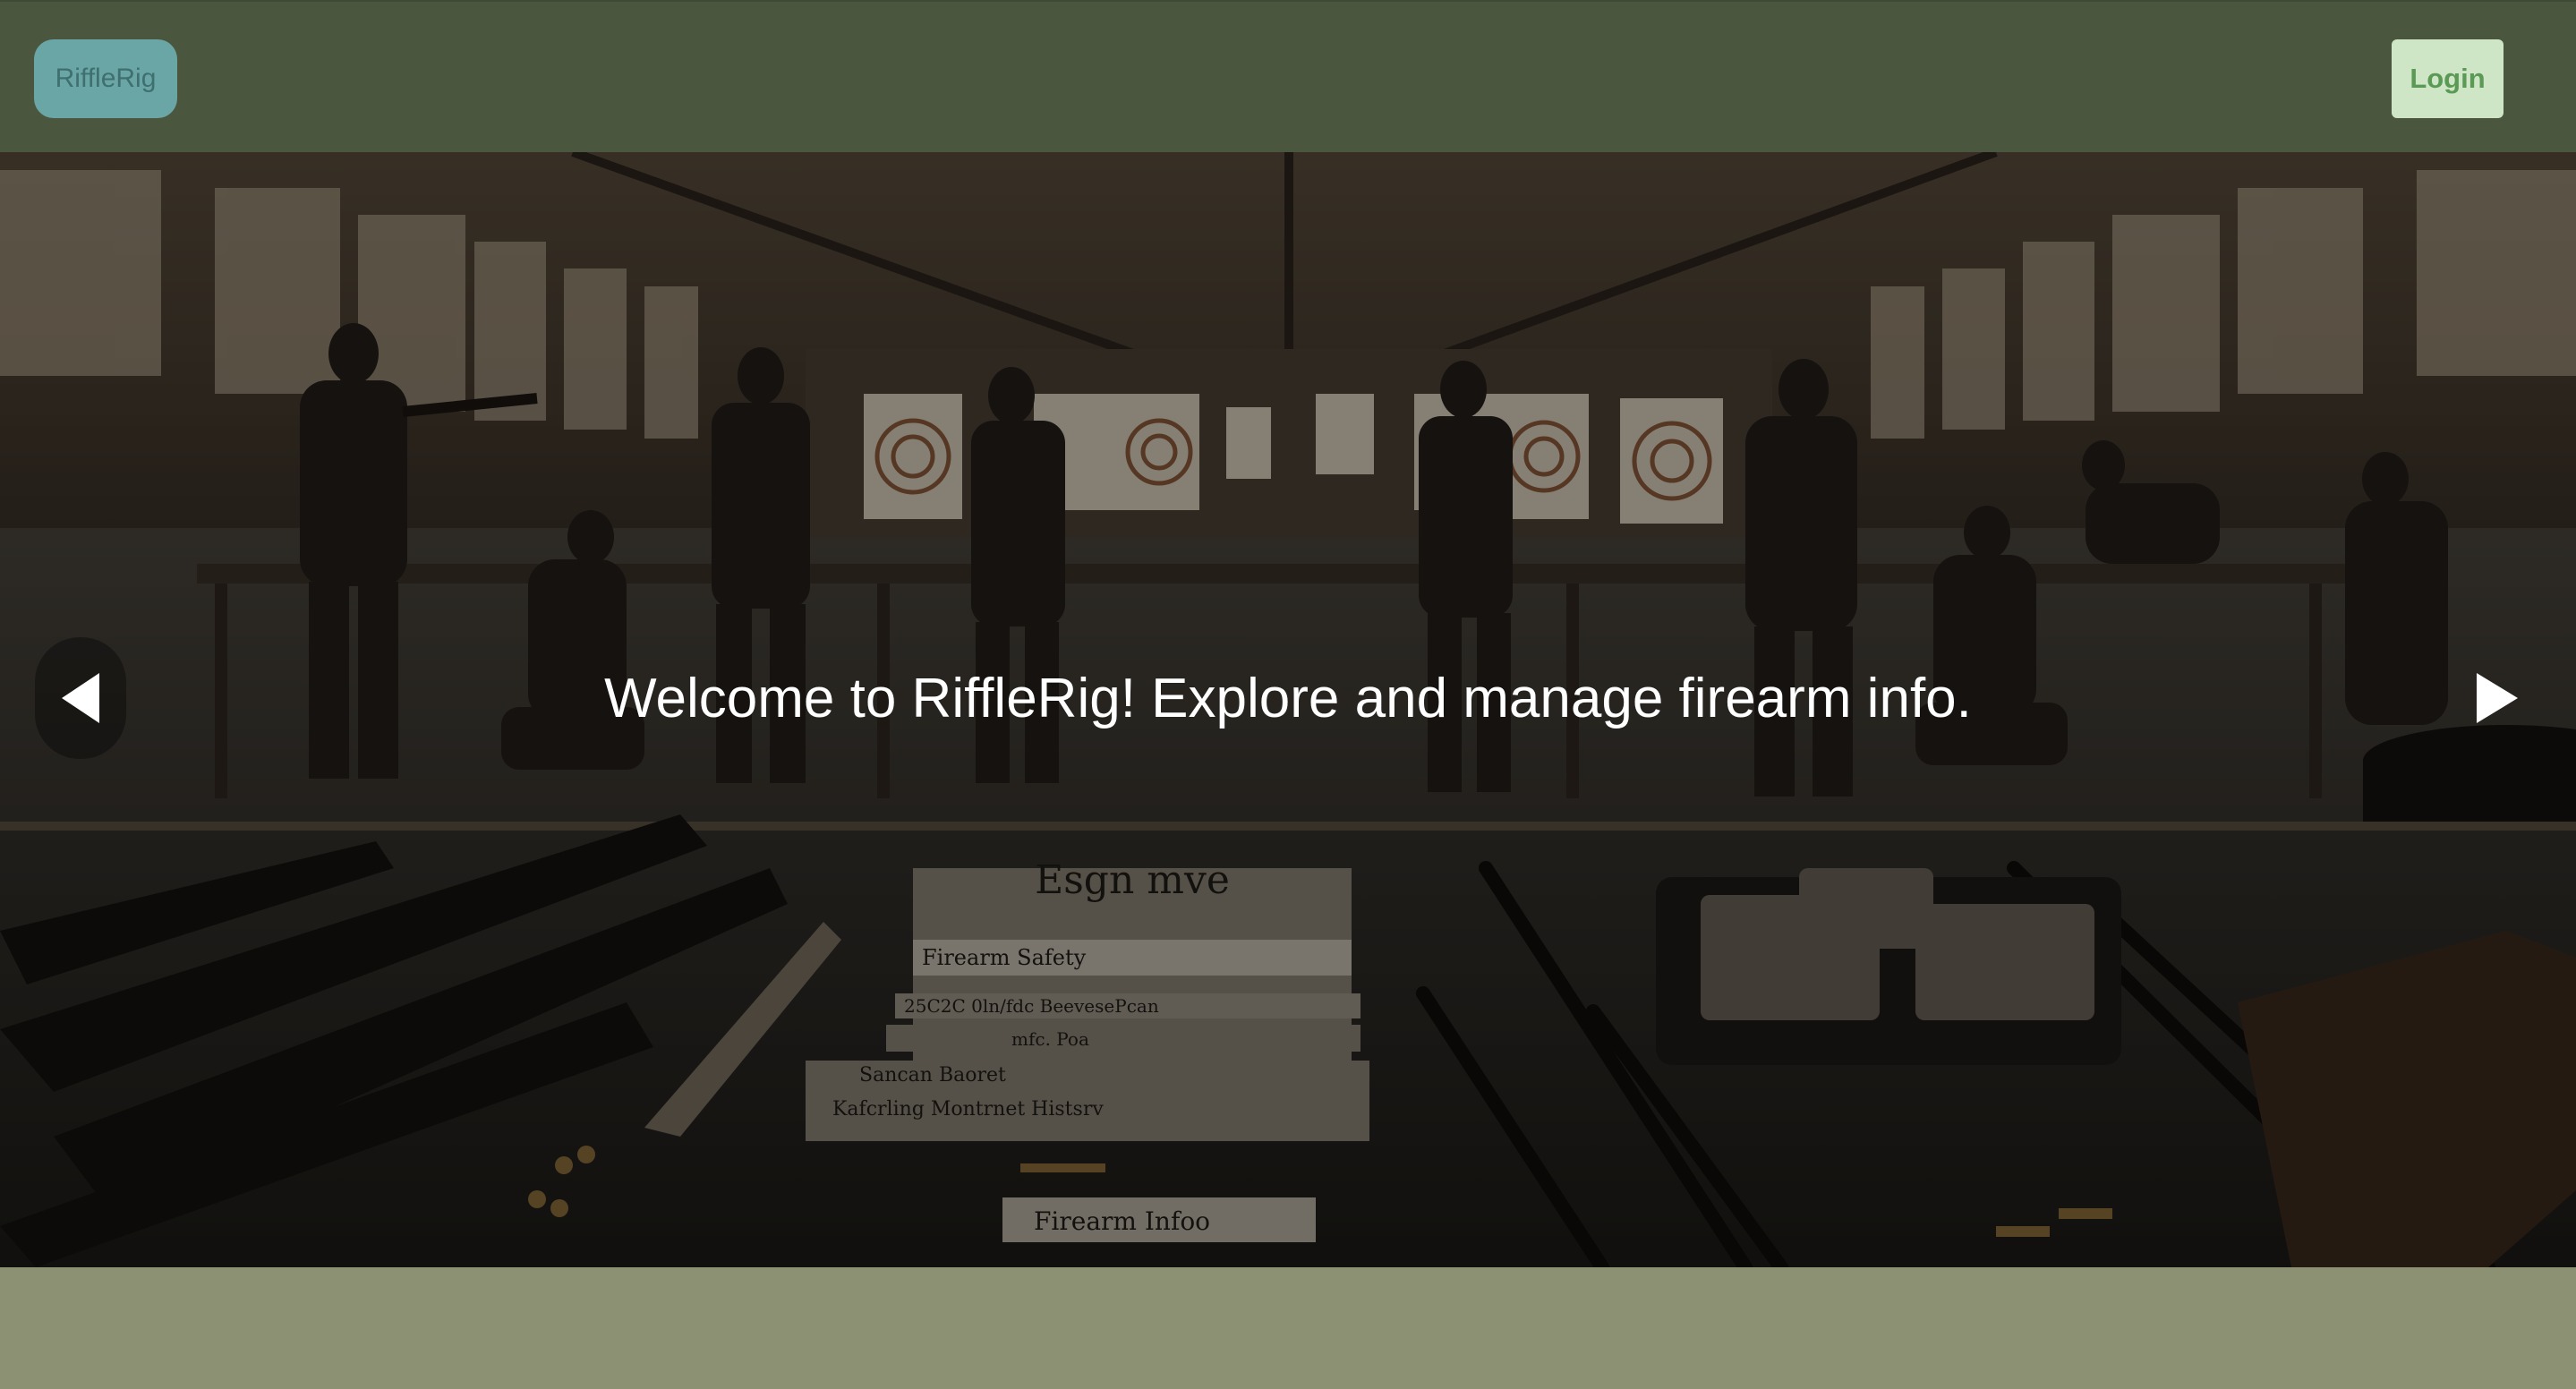 The width and height of the screenshot is (2576, 1389). I want to click on home-logo-button: RiffleRig, so click(105, 78).